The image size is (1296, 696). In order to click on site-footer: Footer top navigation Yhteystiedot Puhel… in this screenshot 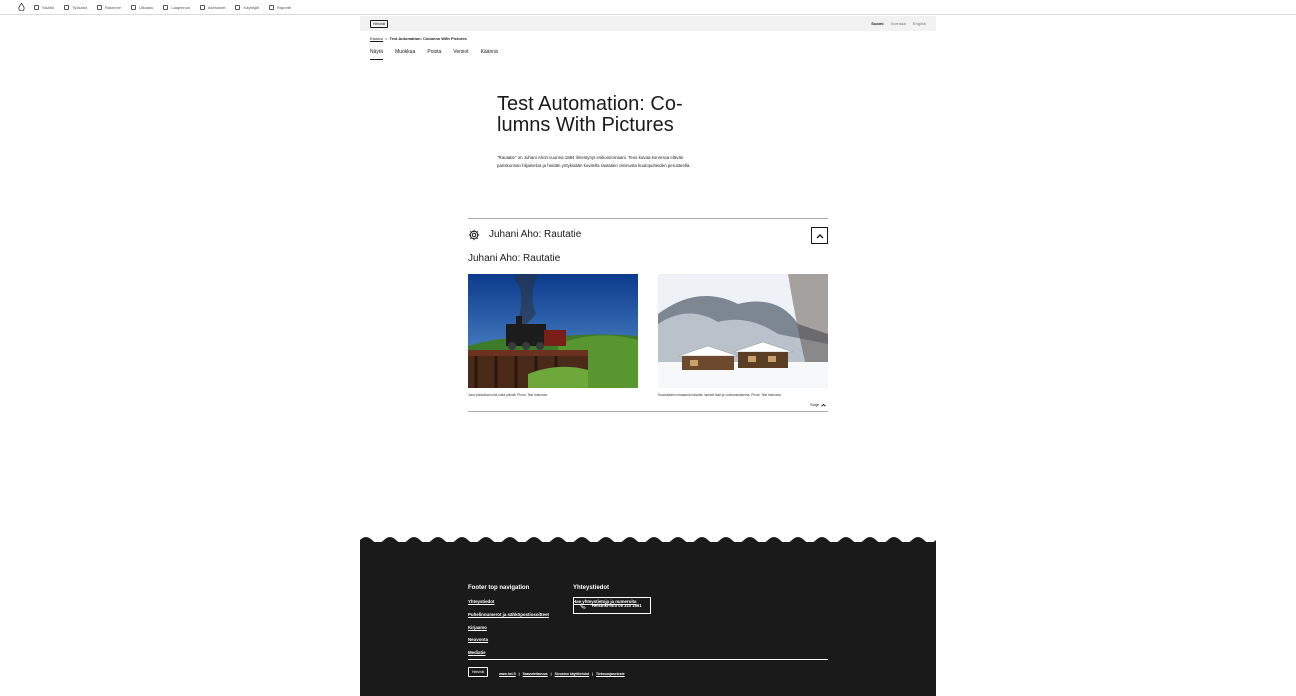, I will do `click(648, 616)`.